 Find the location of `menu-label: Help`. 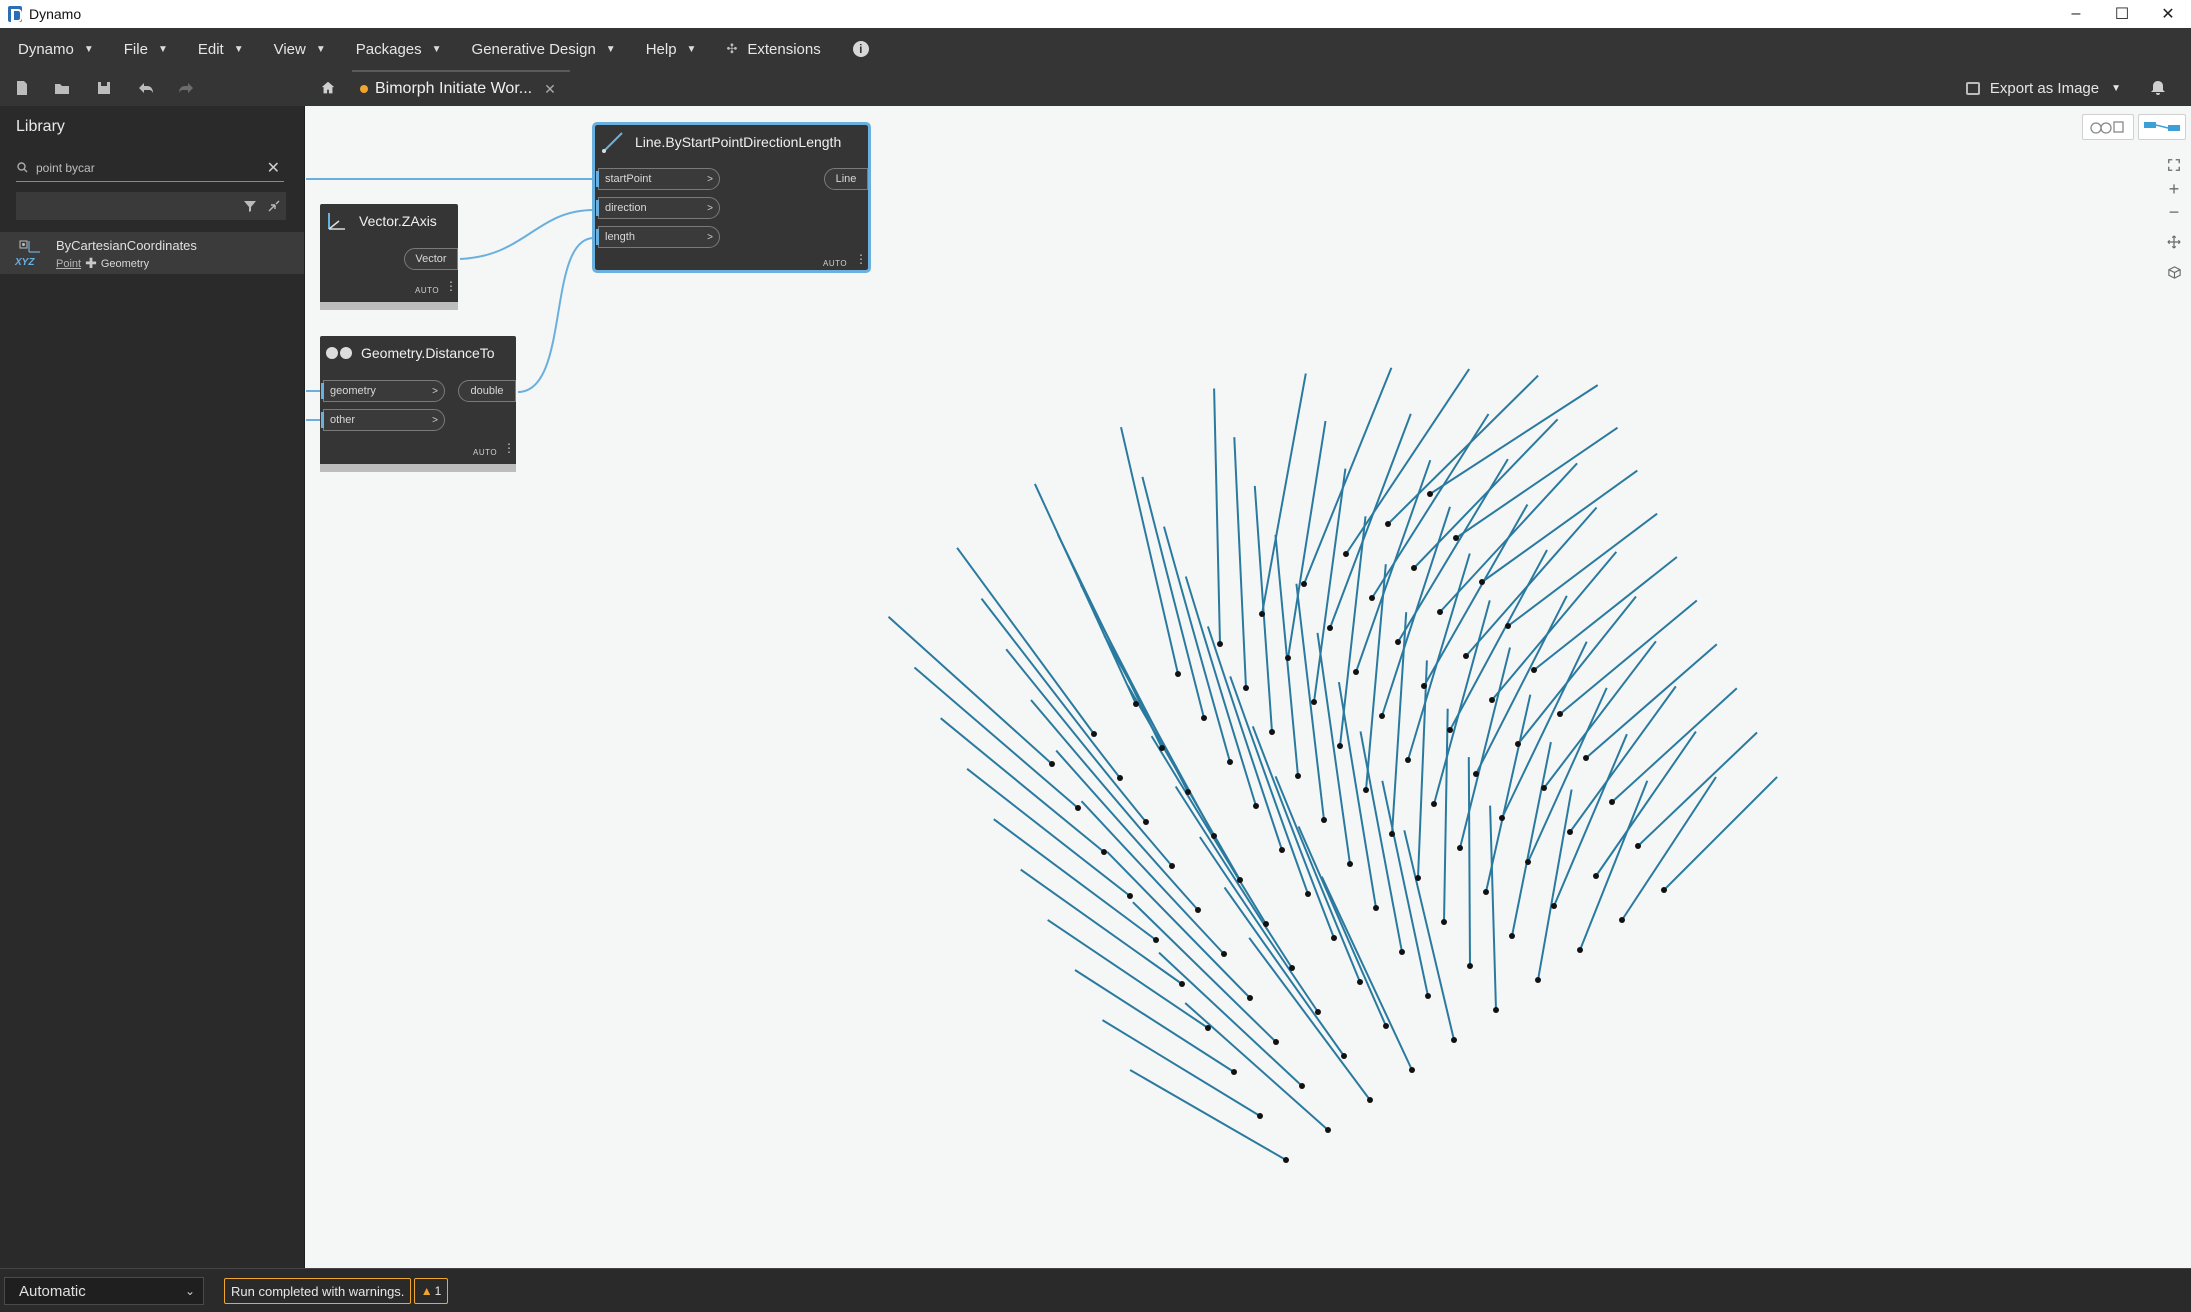

menu-label: Help is located at coordinates (661, 49).